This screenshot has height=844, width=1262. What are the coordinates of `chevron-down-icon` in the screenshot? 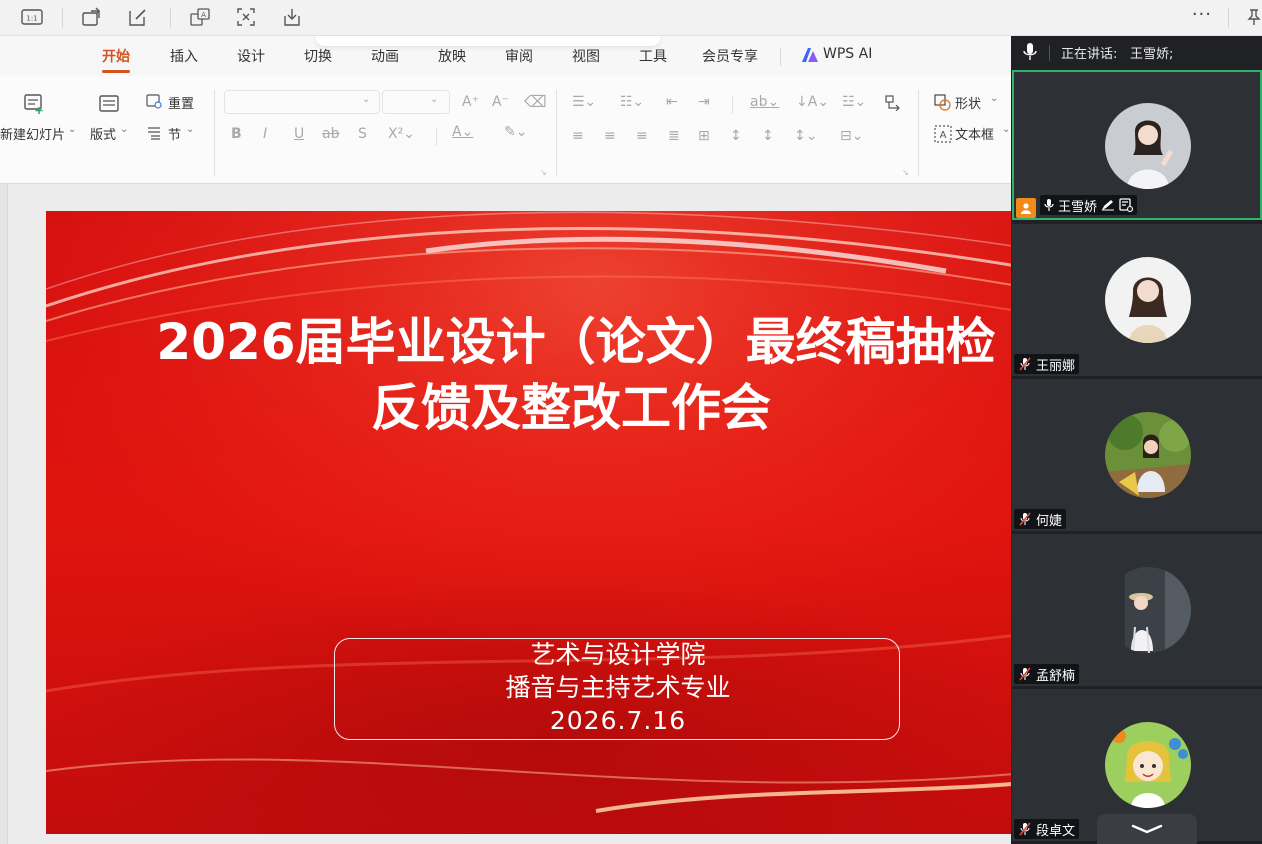 It's located at (1147, 829).